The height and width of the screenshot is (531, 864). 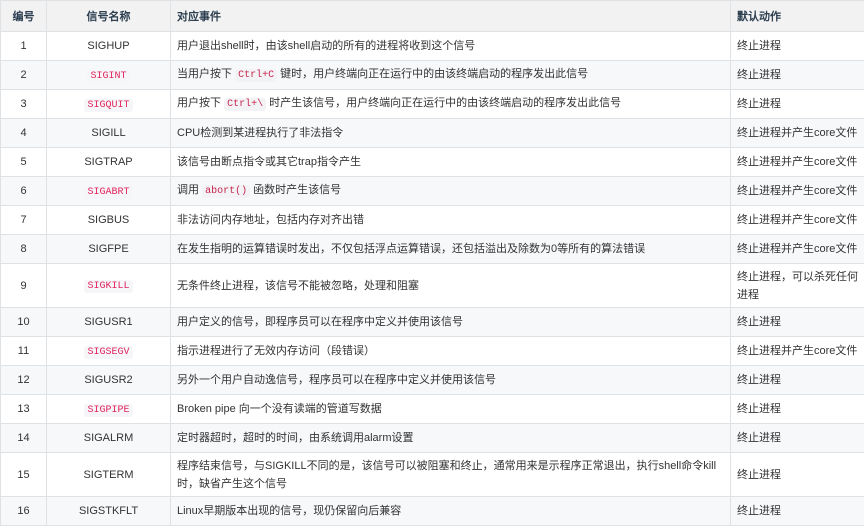 What do you see at coordinates (226, 191) in the screenshot?
I see `event-code: abort()` at bounding box center [226, 191].